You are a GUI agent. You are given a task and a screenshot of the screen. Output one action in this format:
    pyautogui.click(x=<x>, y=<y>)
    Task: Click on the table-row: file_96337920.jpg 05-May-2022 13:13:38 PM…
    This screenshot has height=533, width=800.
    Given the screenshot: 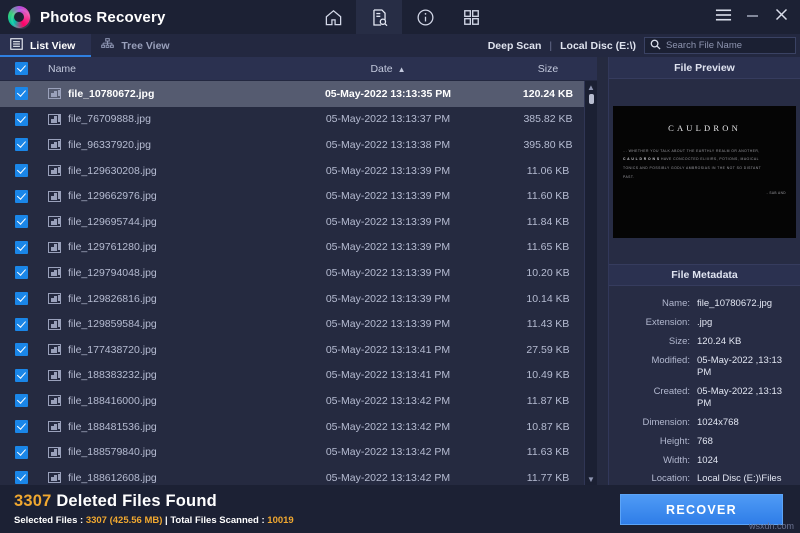 What is the action you would take?
    pyautogui.click(x=304, y=145)
    